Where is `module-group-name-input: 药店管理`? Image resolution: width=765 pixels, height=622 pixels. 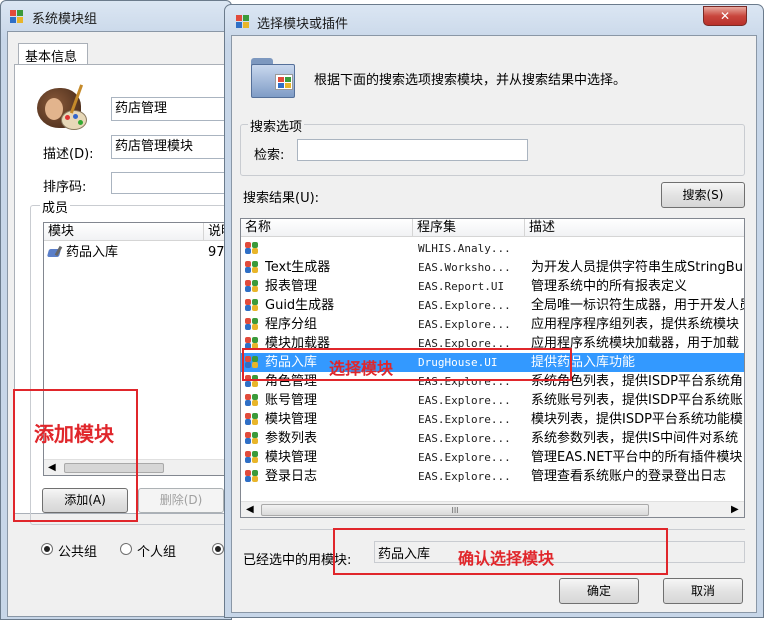
module-group-name-input: 药店管理 is located at coordinates (169, 109).